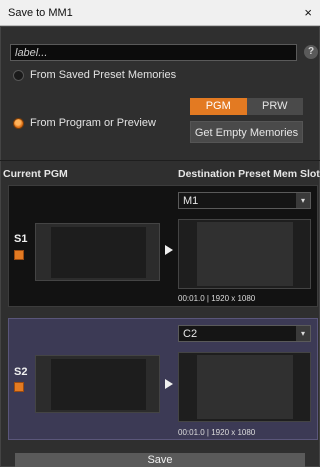 The image size is (320, 467). I want to click on slot-s1-destination-thumbnail, so click(244, 254).